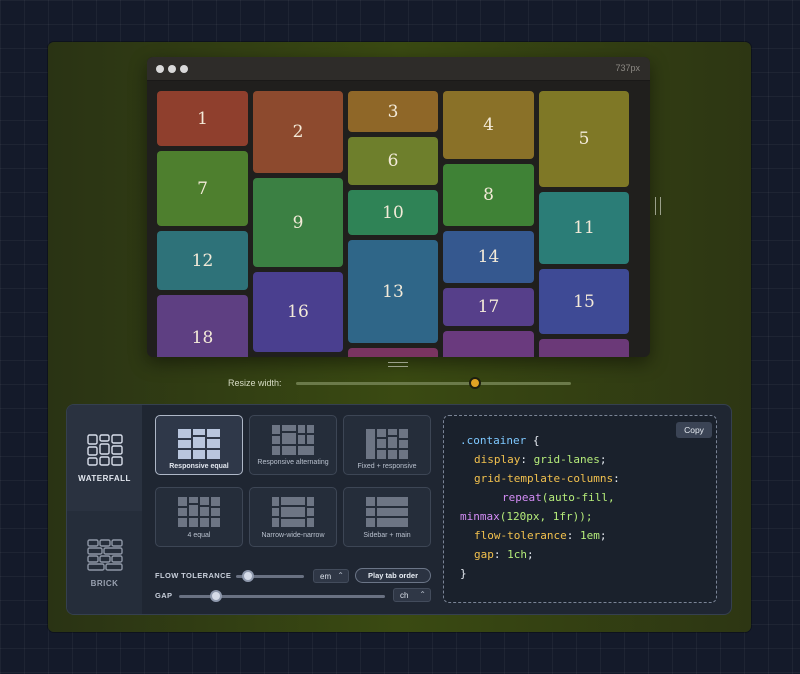 This screenshot has width=800, height=674. What do you see at coordinates (398, 364) in the screenshot?
I see `bottom-resize-handle` at bounding box center [398, 364].